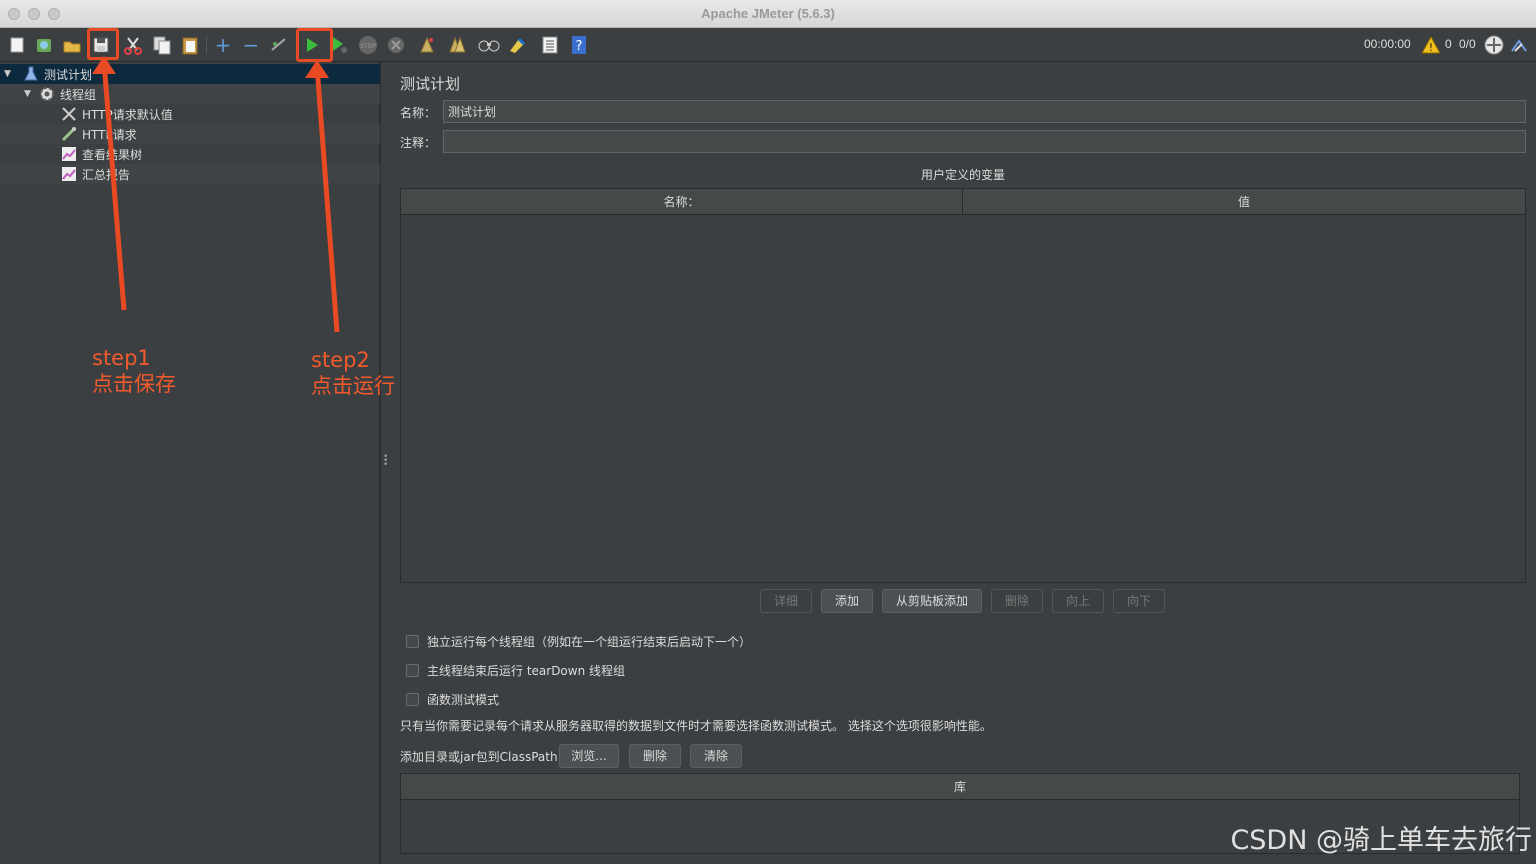 The image size is (1536, 864). I want to click on comment-label: 注释：, so click(418, 143).